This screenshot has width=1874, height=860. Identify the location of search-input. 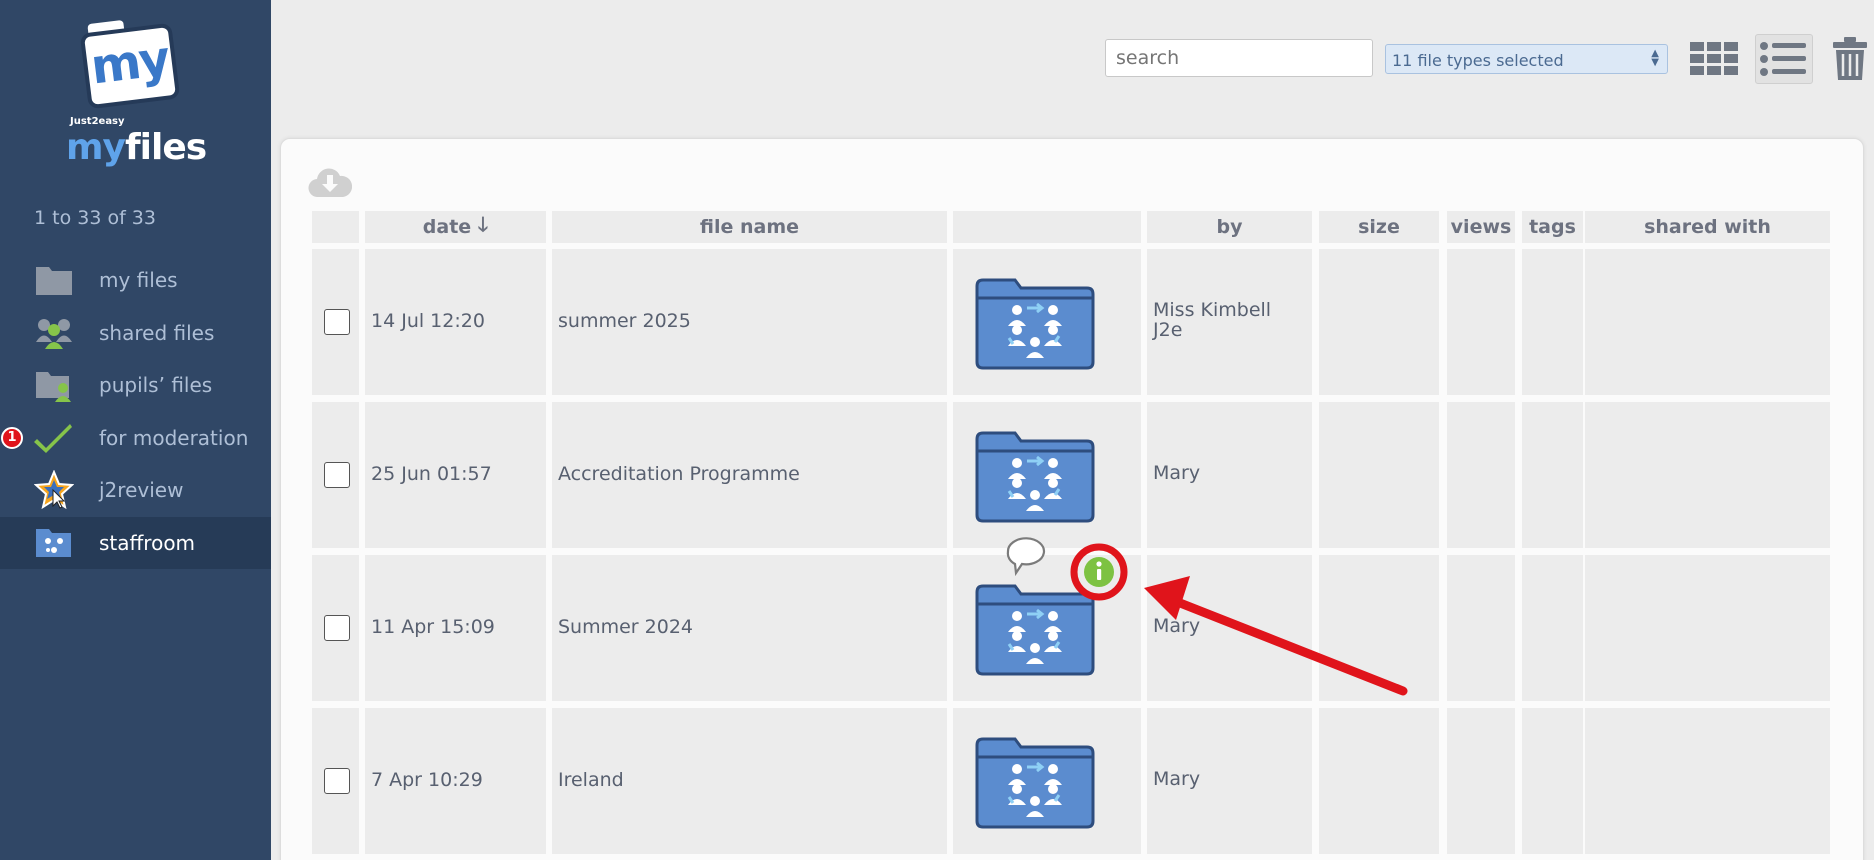
(1239, 58).